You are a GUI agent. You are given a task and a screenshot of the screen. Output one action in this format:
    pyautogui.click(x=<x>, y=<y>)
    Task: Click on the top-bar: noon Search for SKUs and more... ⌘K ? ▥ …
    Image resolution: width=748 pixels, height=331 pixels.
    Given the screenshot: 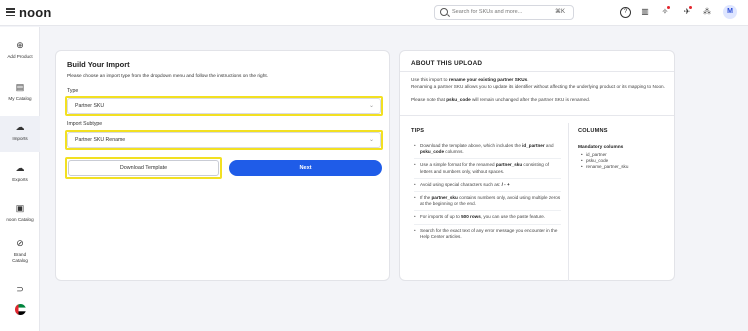 What is the action you would take?
    pyautogui.click(x=374, y=13)
    